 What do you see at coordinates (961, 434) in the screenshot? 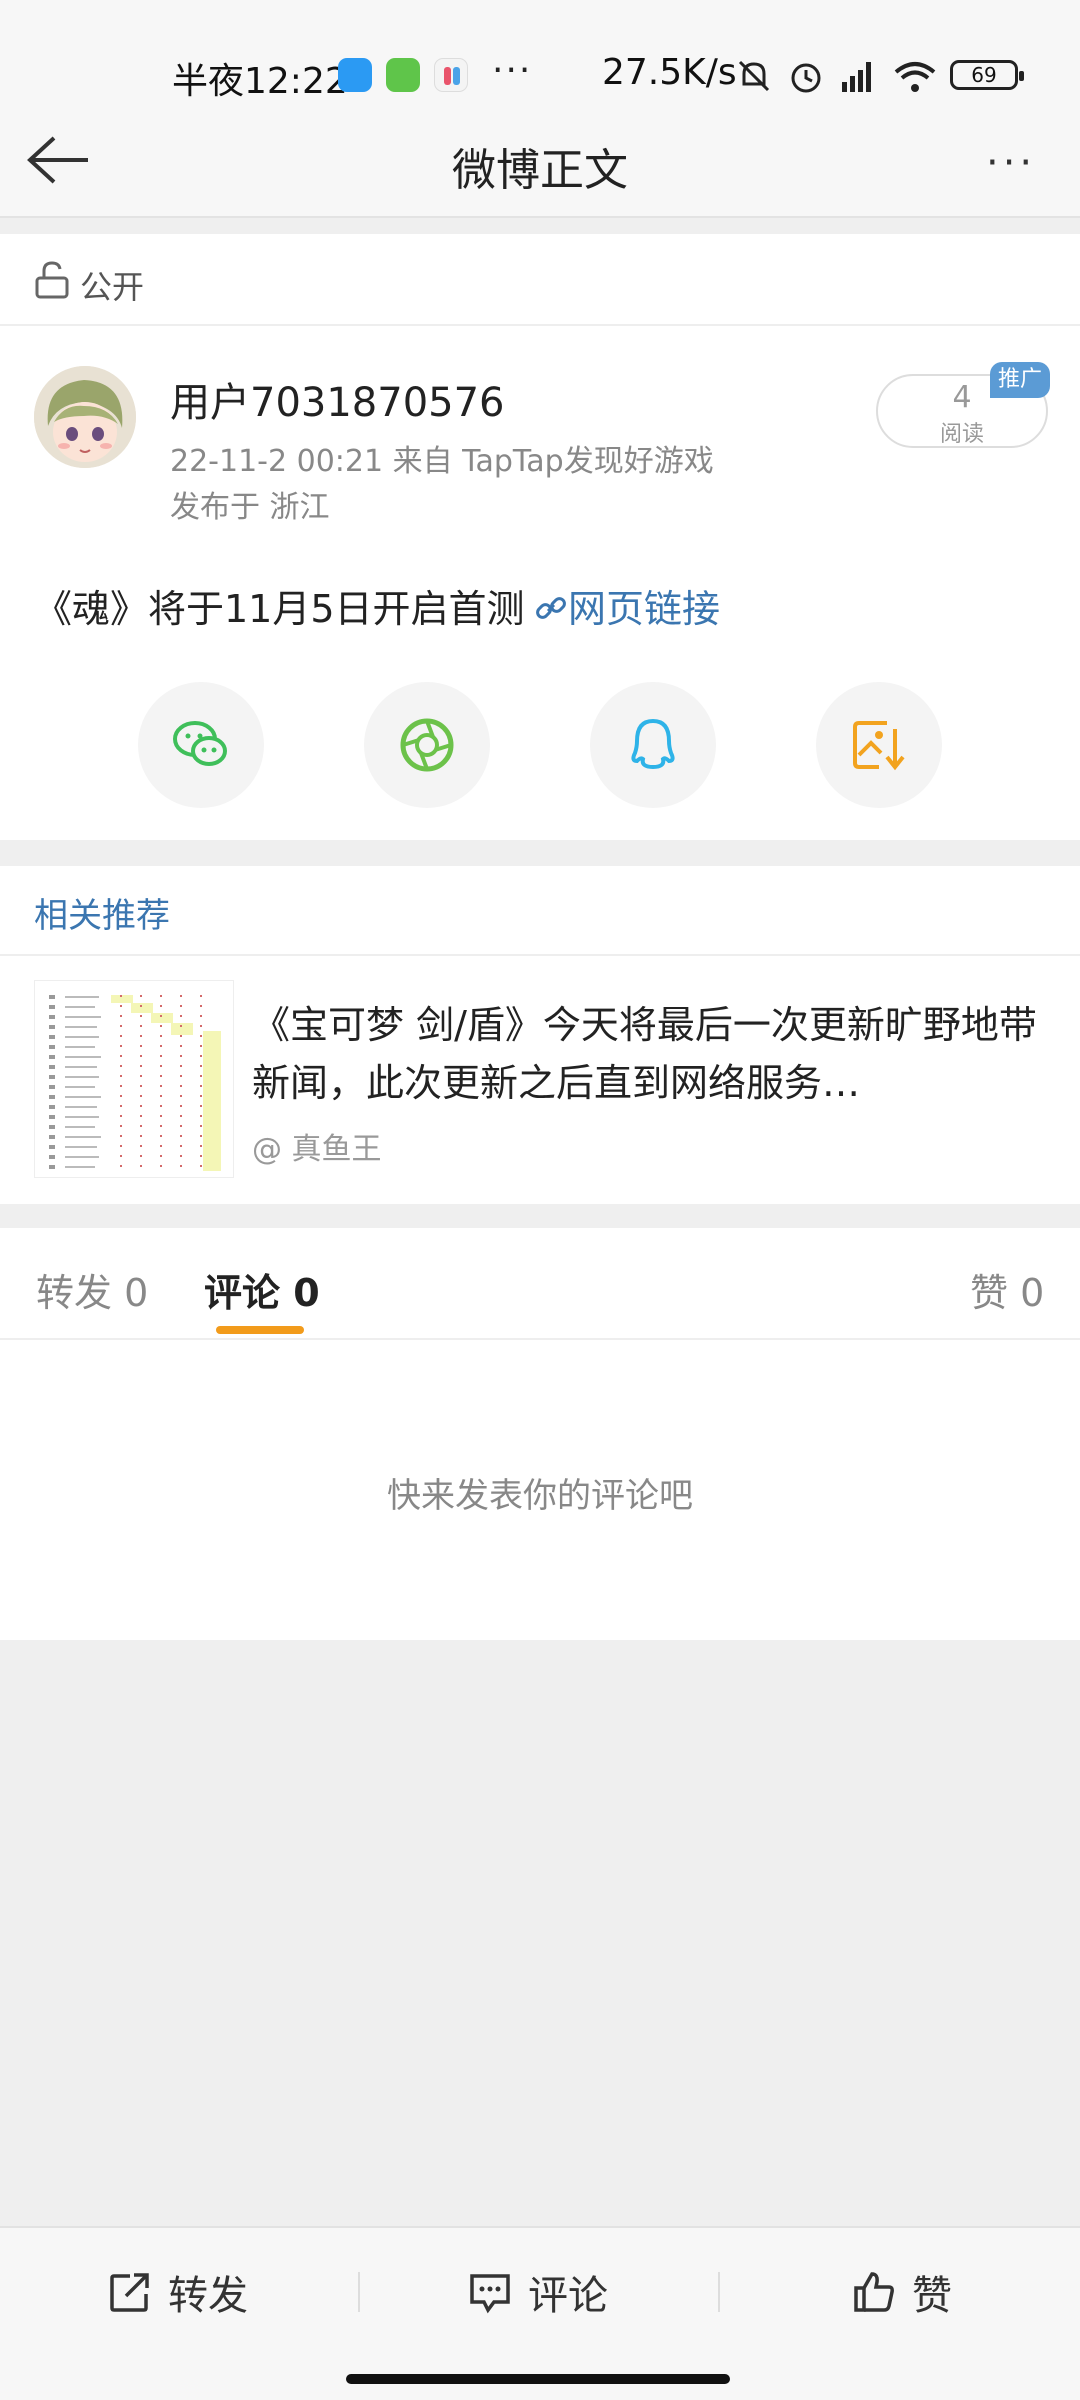
I see `read-label: 阅读` at bounding box center [961, 434].